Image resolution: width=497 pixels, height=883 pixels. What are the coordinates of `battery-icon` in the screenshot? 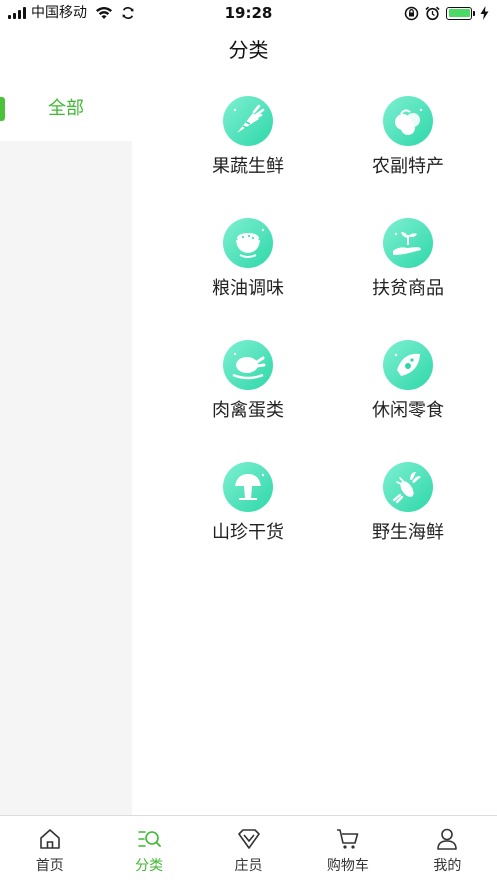 It's located at (460, 13).